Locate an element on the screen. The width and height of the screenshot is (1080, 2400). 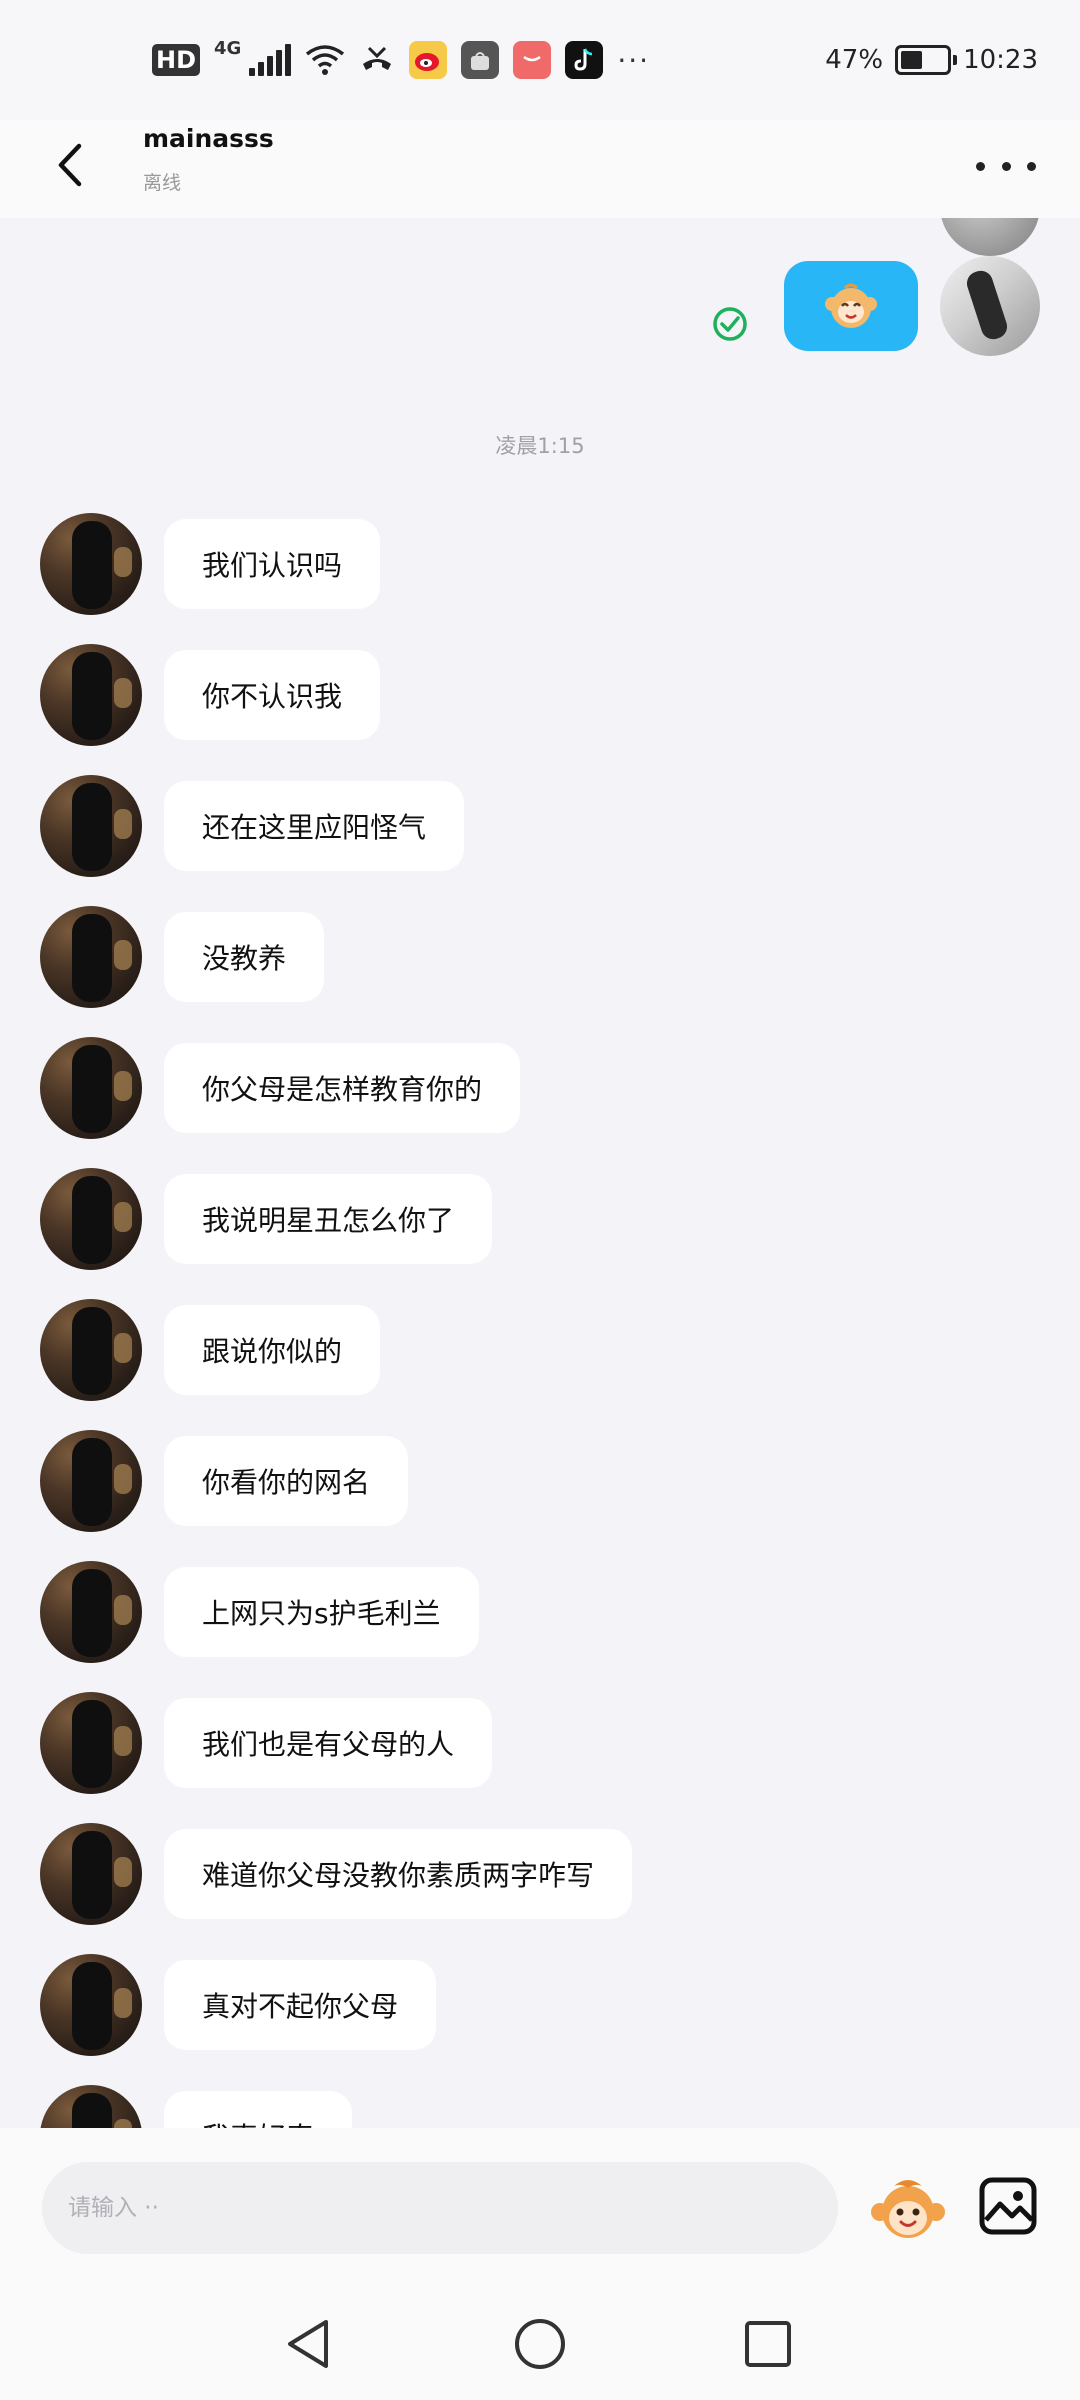
status-icons-left: HD 4G ··· is located at coordinates (401, 60).